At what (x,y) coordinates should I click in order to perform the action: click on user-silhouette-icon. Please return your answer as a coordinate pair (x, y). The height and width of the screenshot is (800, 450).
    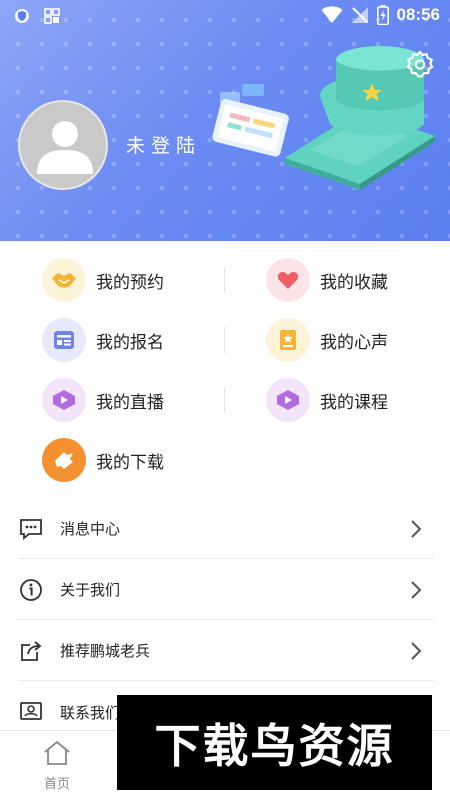
    Looking at the image, I should click on (65, 147).